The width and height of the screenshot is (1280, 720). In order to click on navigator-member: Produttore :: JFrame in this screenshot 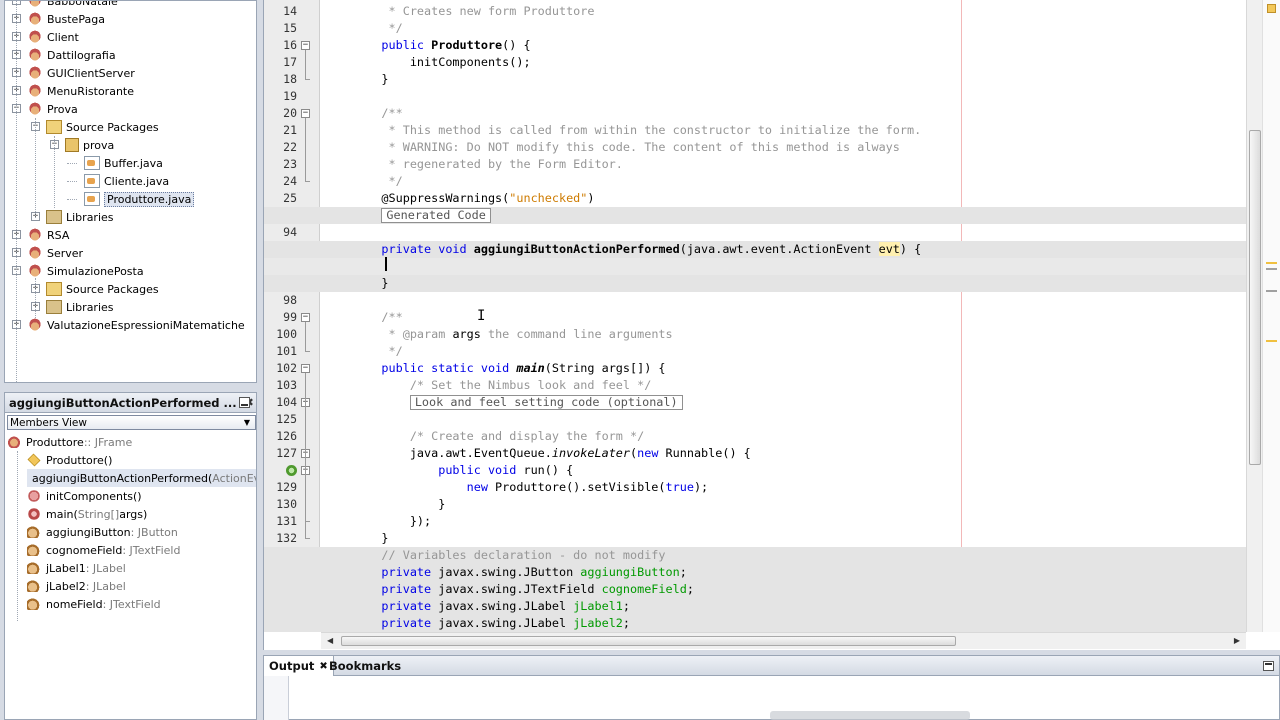, I will do `click(69, 442)`.